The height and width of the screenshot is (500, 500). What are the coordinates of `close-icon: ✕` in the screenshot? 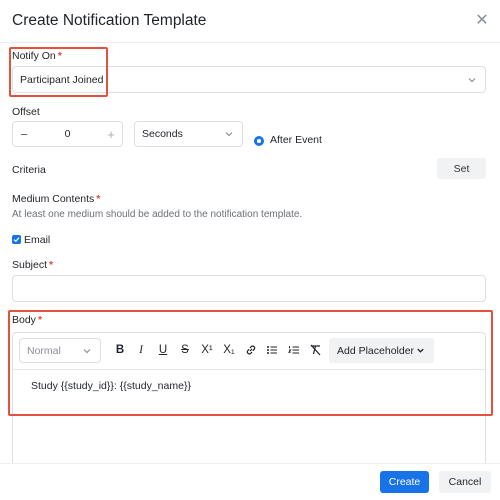 It's located at (482, 21).